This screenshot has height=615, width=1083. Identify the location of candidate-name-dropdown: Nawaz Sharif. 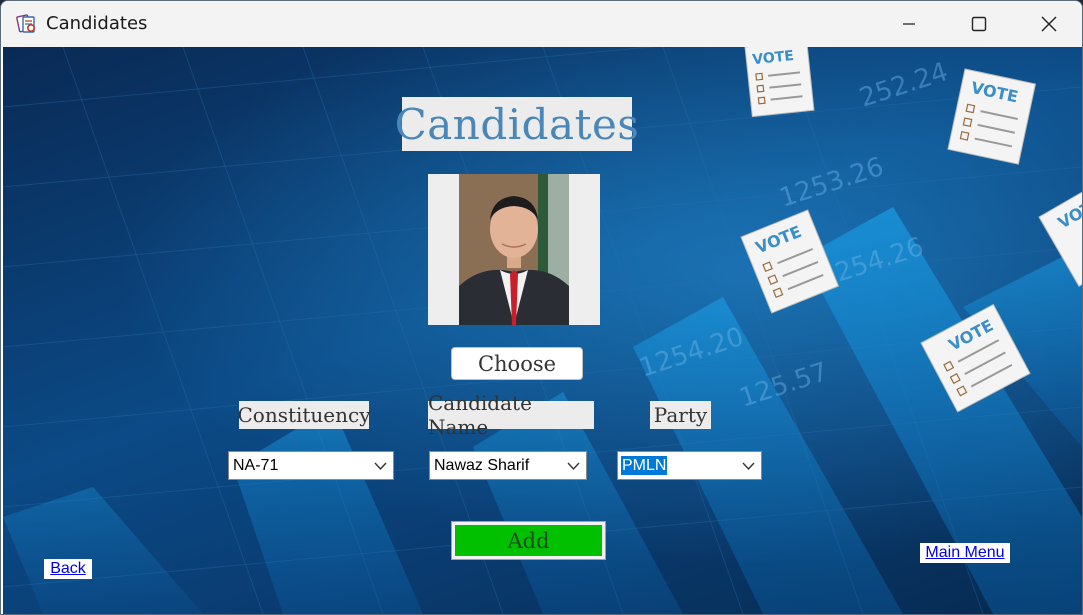
(508, 465).